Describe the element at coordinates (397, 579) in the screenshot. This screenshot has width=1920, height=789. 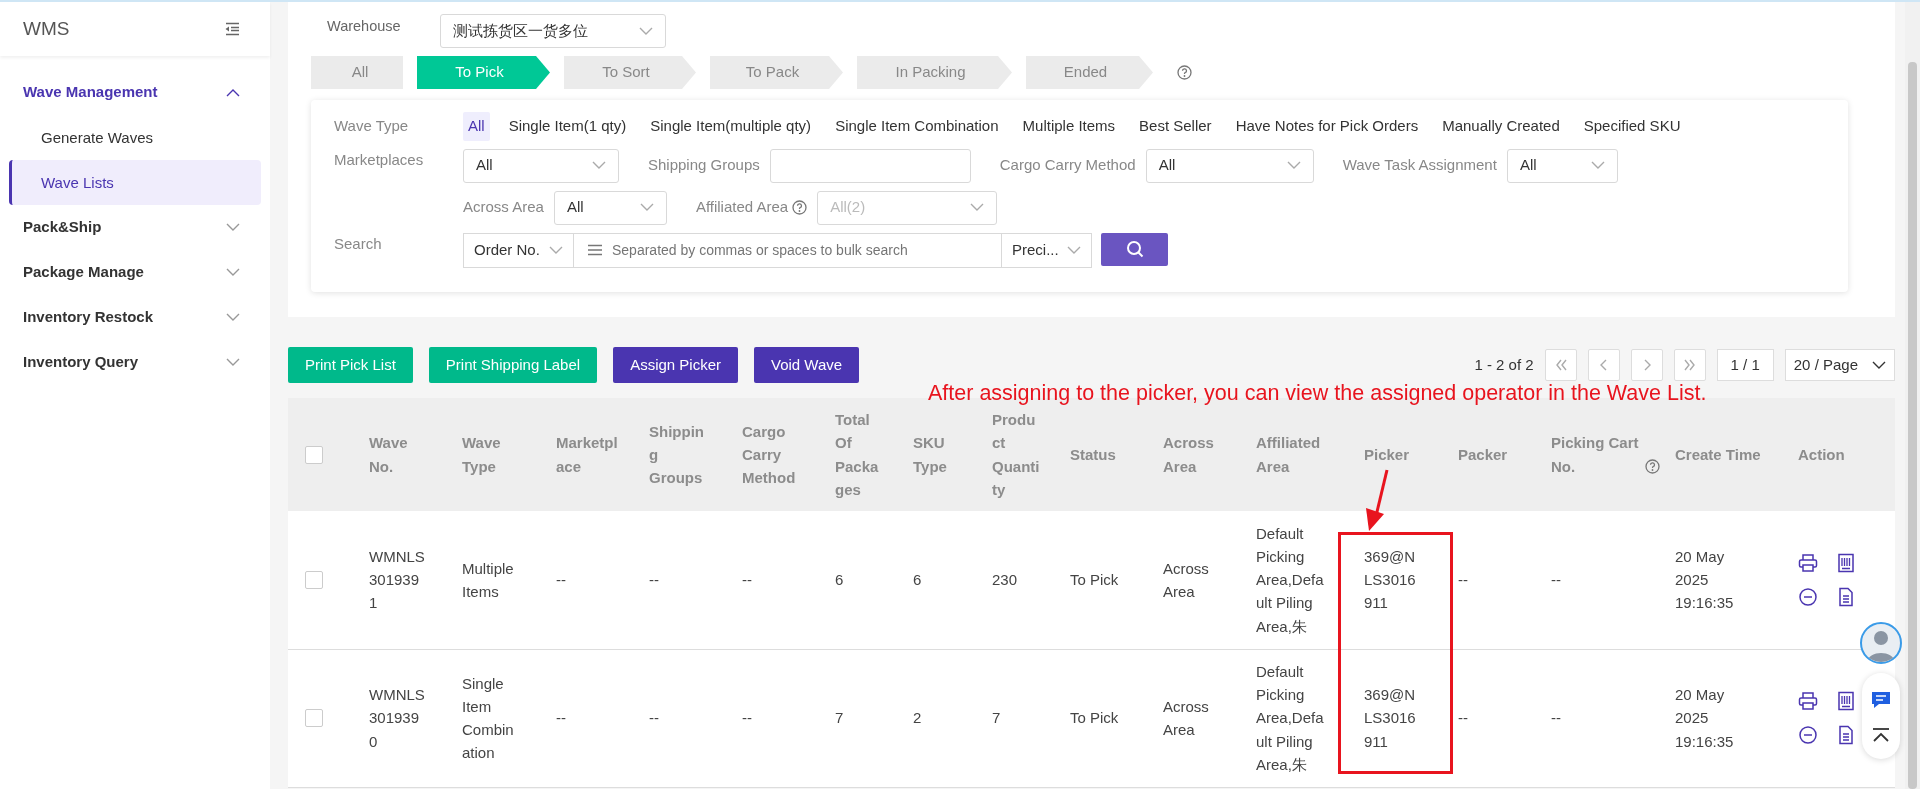
I see `table-cell: WMNLS3019391` at that location.